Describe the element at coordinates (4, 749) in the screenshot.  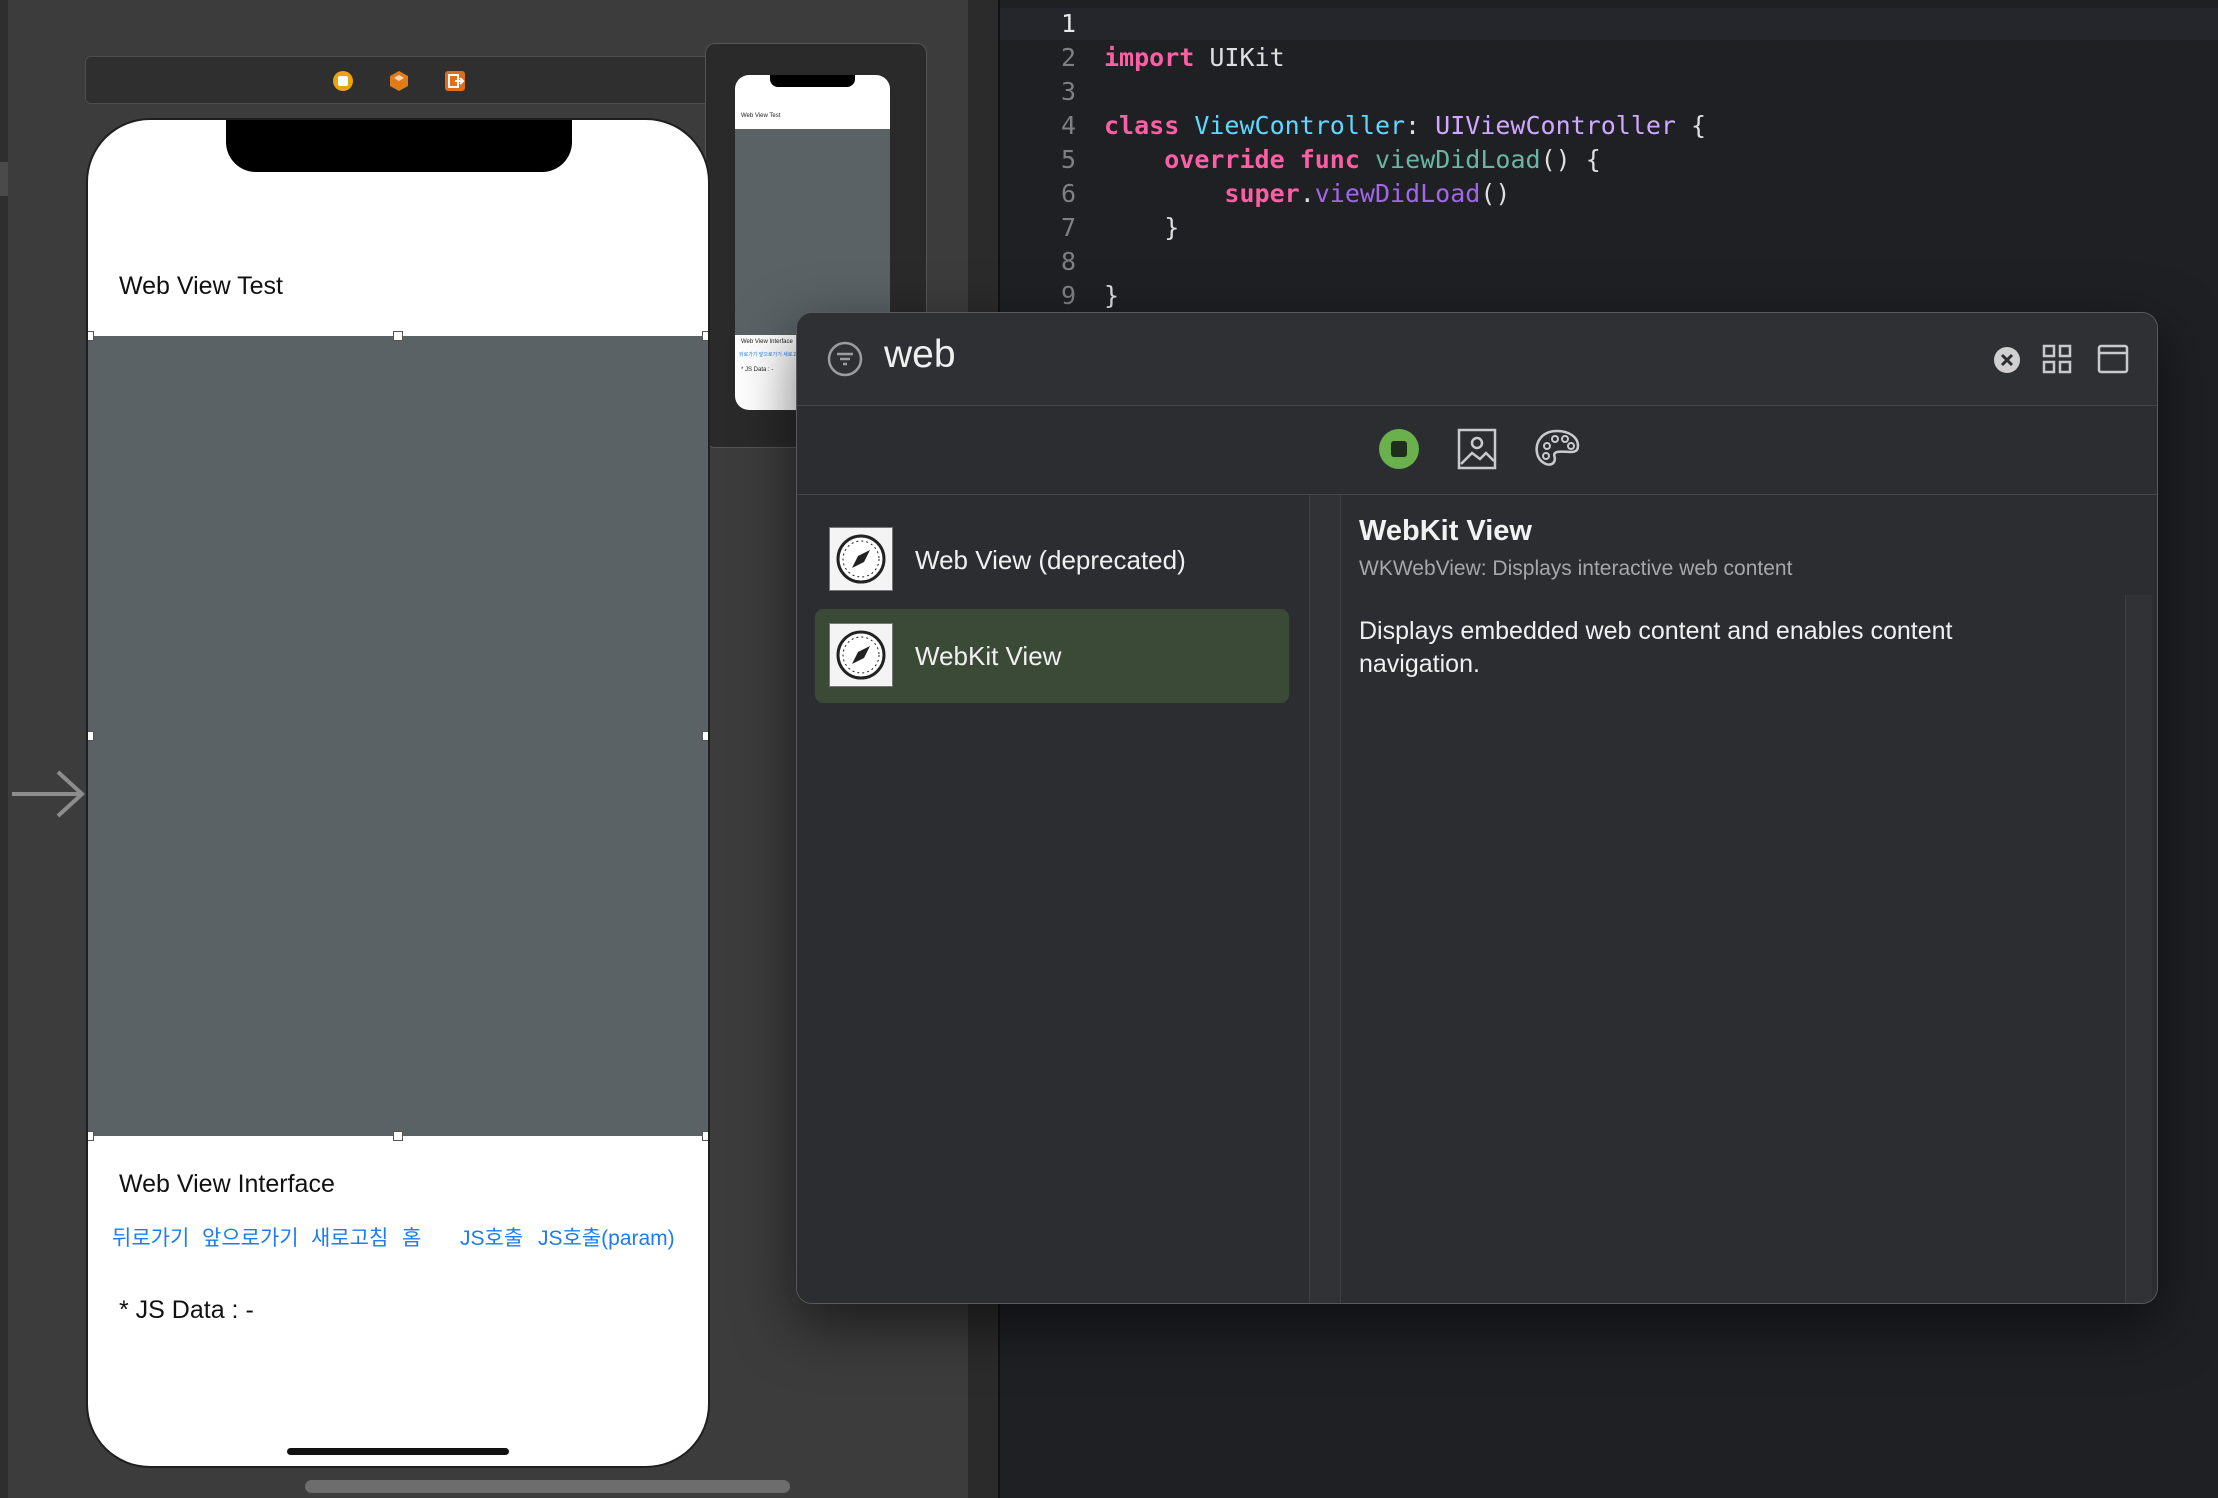
I see `canvas-gutter` at that location.